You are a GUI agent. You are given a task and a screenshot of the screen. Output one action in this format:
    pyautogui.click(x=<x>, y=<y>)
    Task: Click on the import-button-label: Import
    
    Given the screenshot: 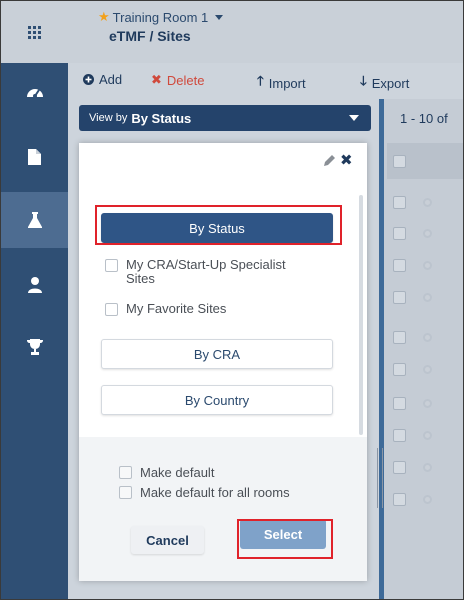 What is the action you would take?
    pyautogui.click(x=287, y=83)
    